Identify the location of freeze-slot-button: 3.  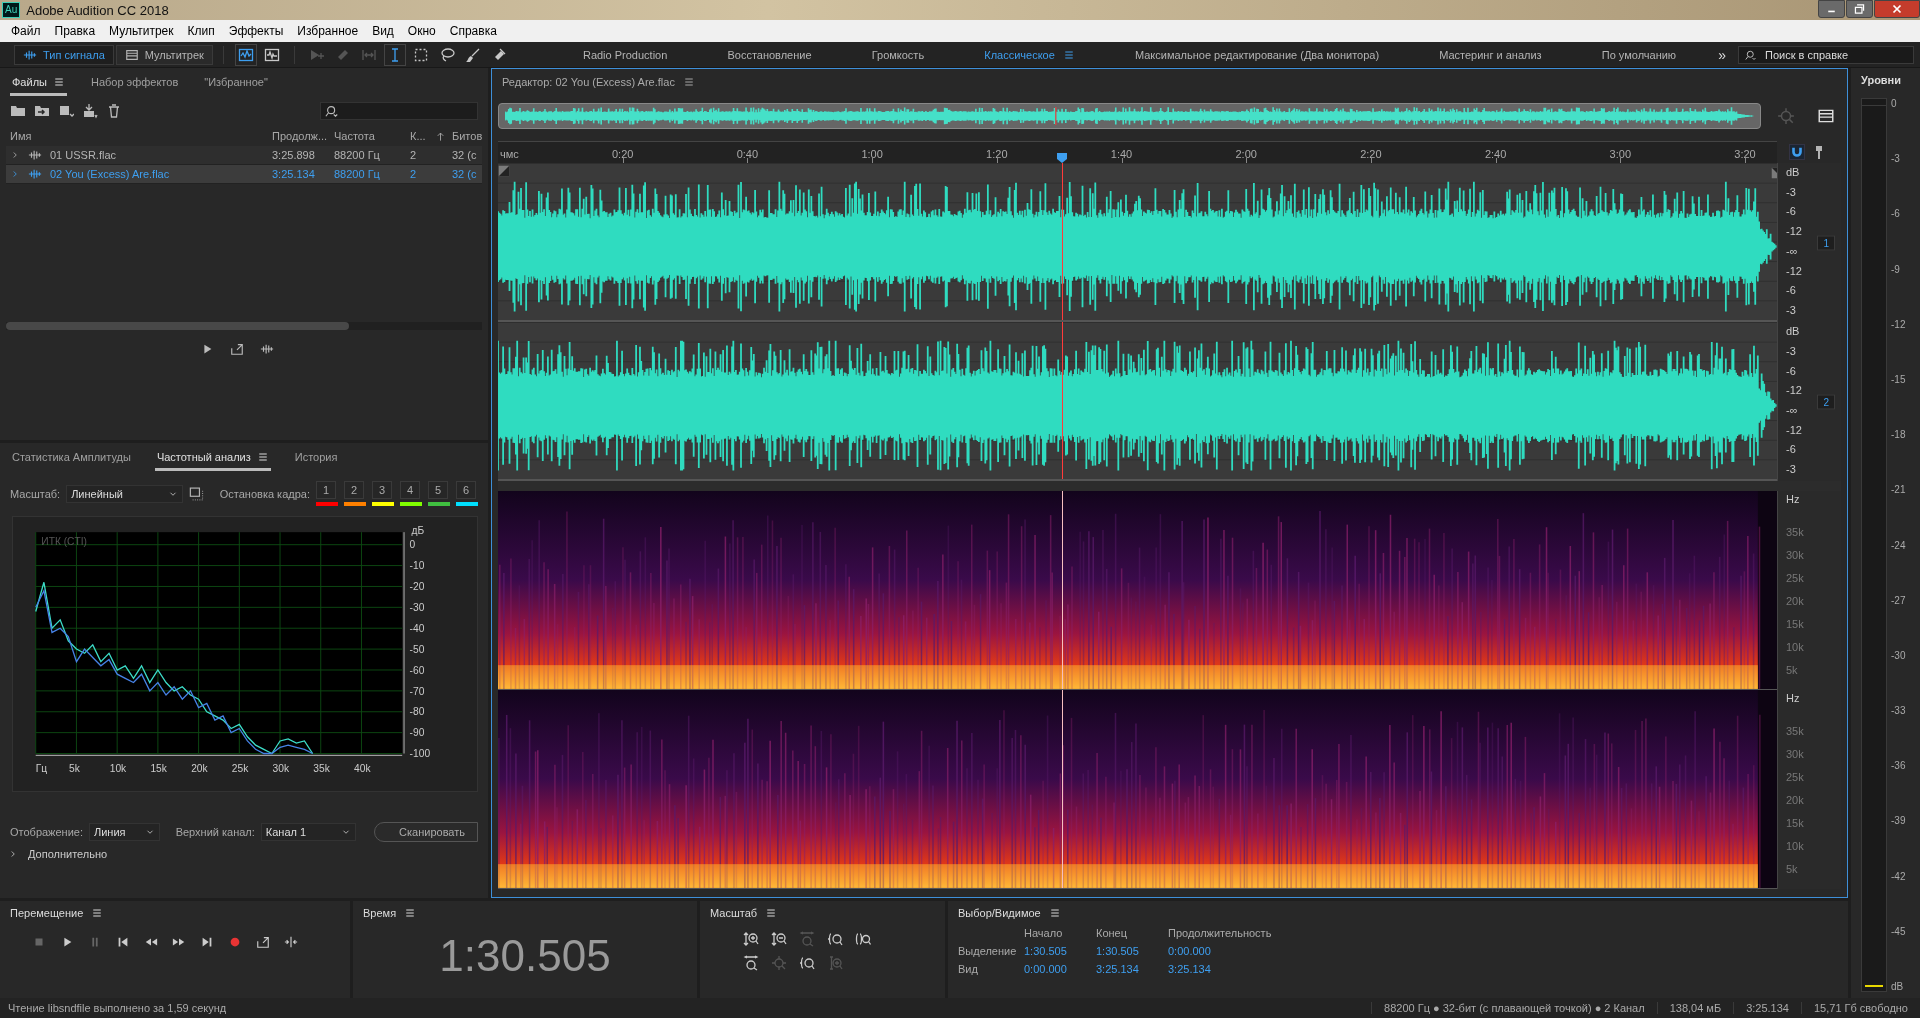
(382, 490).